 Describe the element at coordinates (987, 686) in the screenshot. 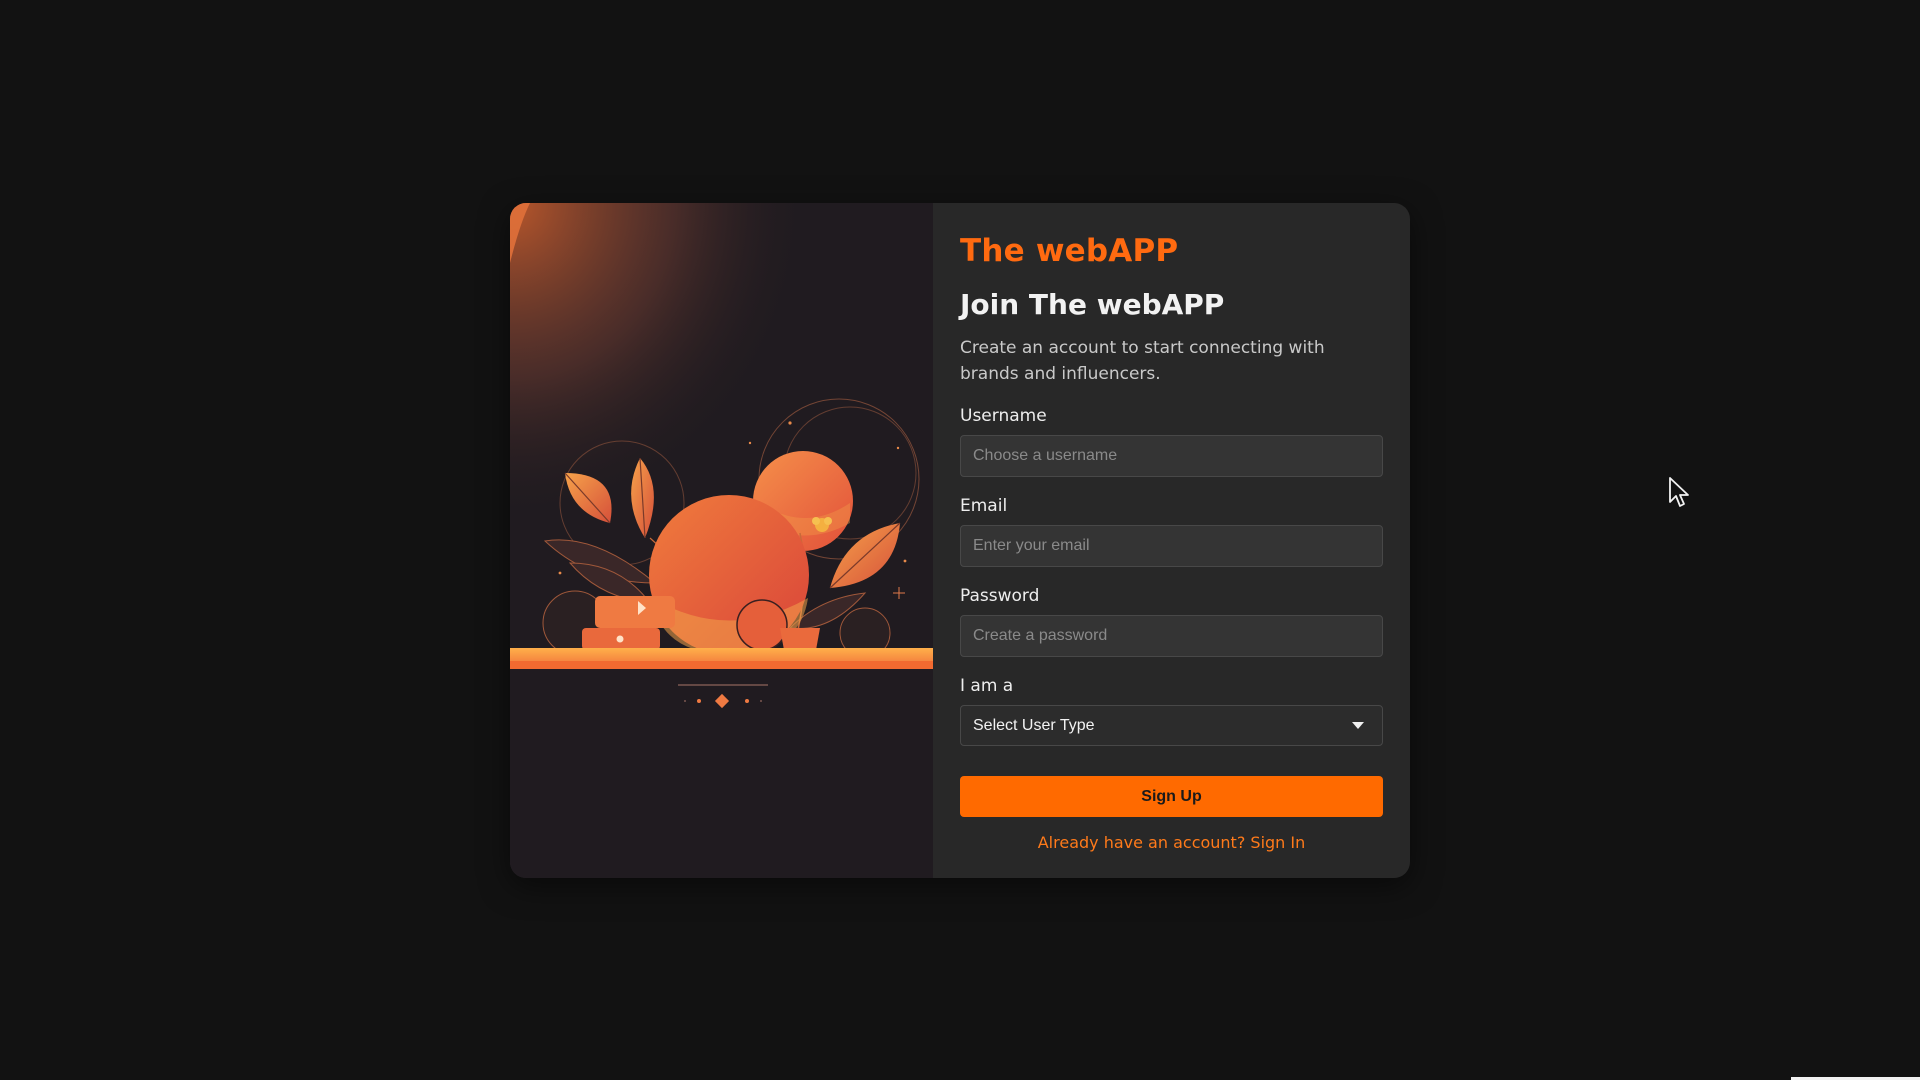

I see `user-type-label: I am a` at that location.